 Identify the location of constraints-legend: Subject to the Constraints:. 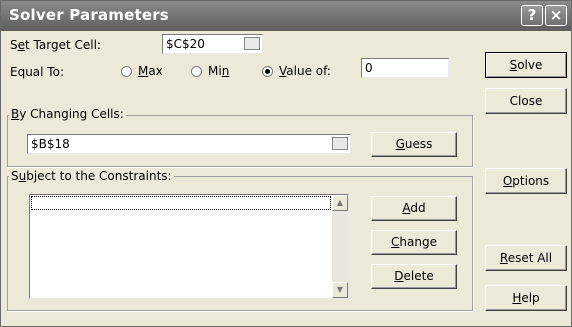
(91, 176).